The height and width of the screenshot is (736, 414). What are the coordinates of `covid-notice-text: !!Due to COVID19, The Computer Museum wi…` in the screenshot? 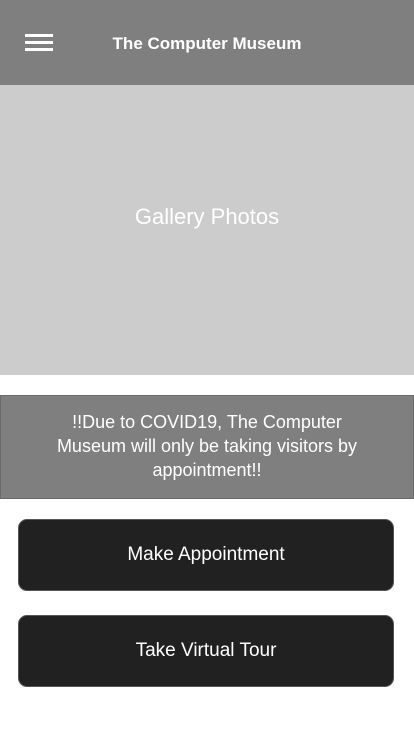 It's located at (207, 445).